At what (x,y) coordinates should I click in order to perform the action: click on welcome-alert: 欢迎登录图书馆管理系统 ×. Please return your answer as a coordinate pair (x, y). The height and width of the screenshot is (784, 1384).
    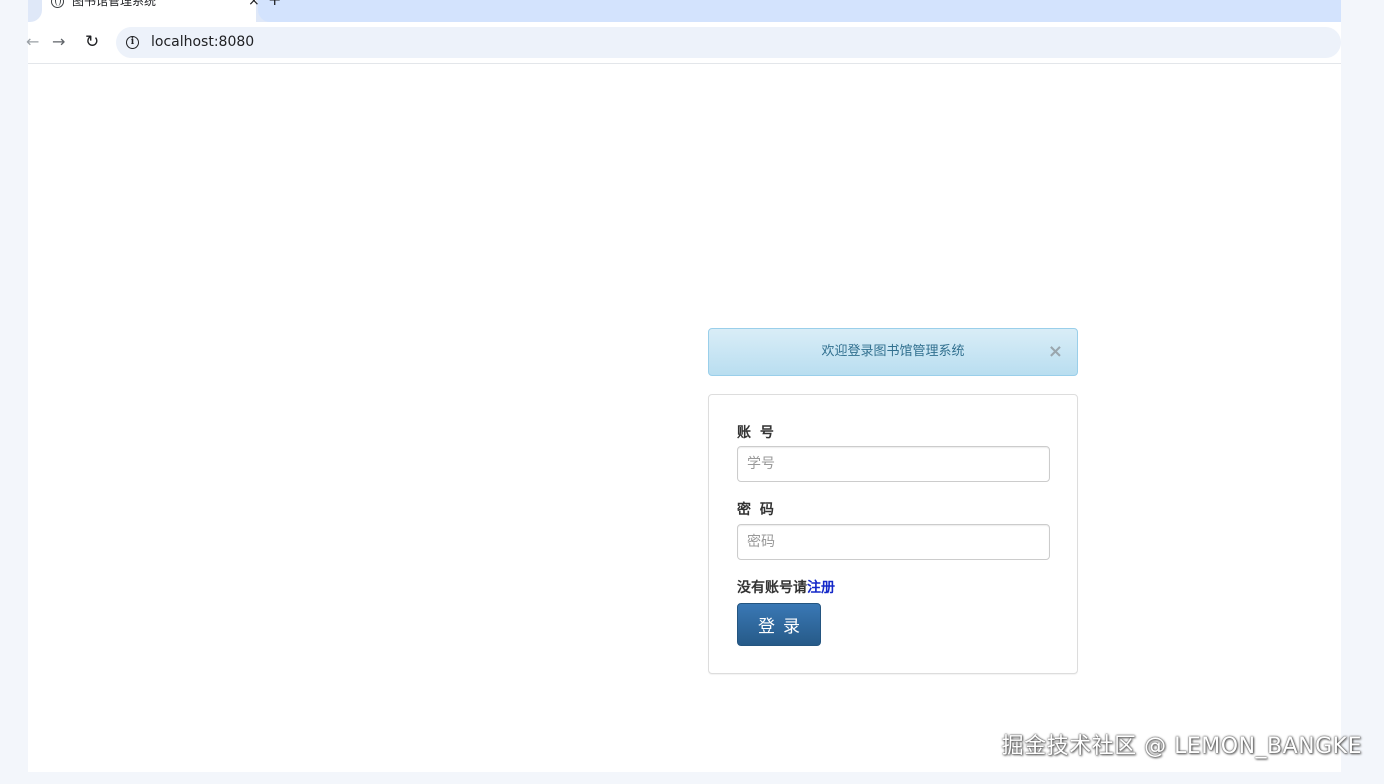
    Looking at the image, I should click on (893, 352).